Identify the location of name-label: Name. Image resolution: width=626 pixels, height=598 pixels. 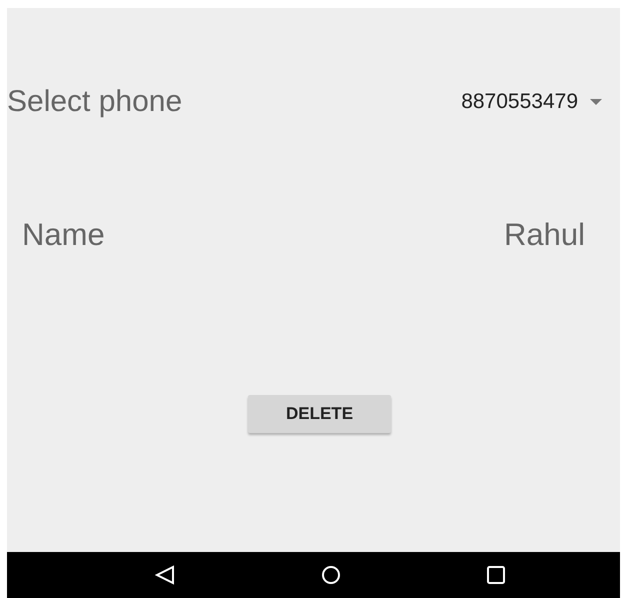
(63, 235).